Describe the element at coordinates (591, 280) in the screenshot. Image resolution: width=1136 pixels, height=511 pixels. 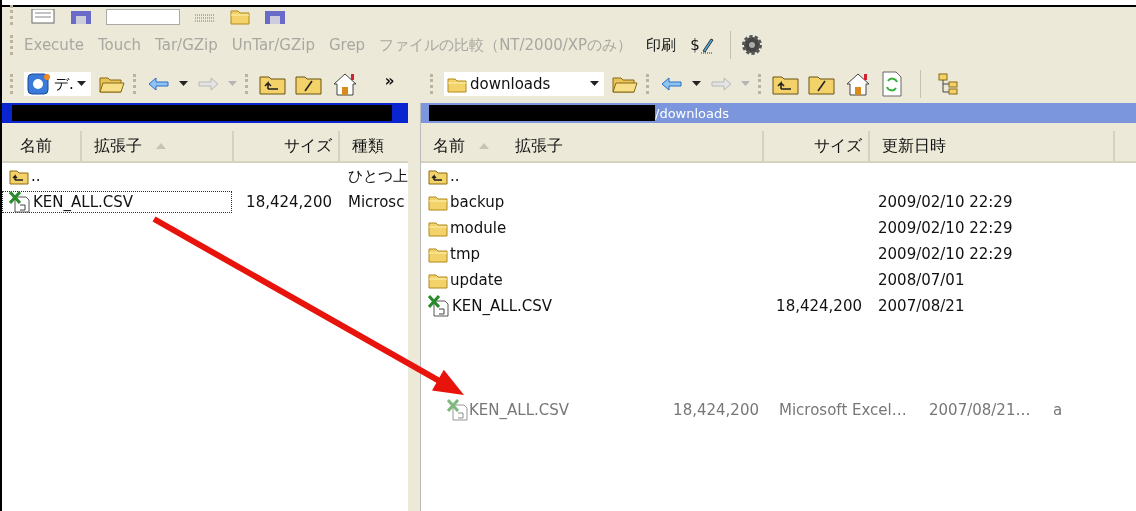
I see `file-name: update` at that location.